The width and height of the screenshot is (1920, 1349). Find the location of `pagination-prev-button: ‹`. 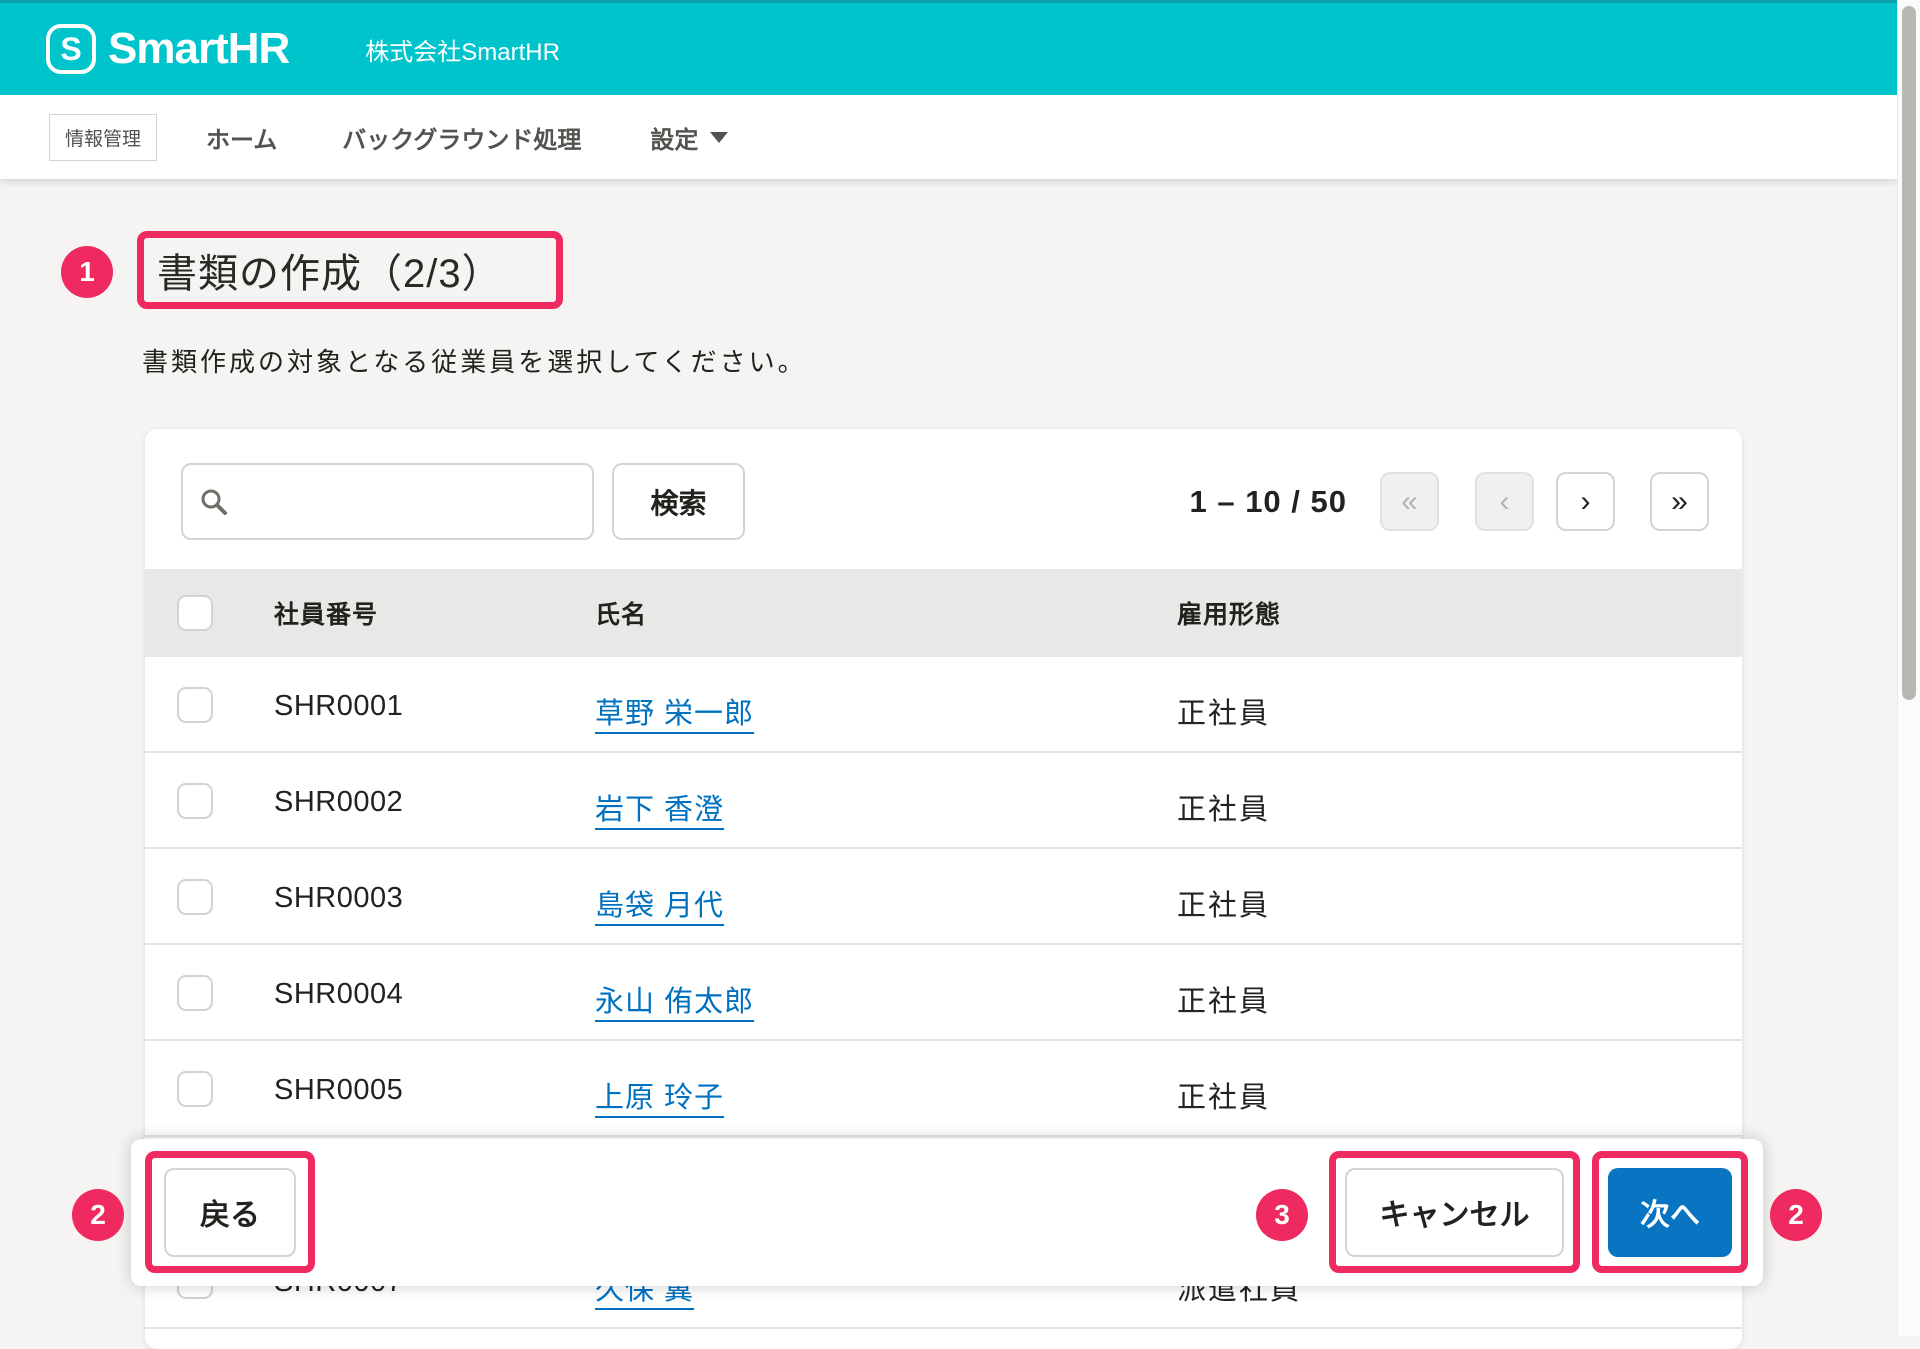

pagination-prev-button: ‹ is located at coordinates (1504, 501).